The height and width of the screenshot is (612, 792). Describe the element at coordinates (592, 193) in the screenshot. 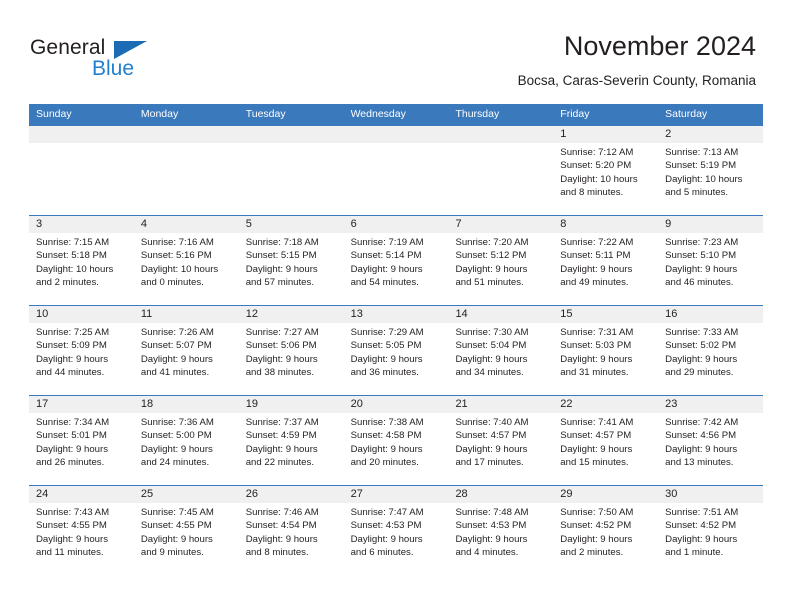

I see `daylight-text-line2: and 8 minutes.` at that location.